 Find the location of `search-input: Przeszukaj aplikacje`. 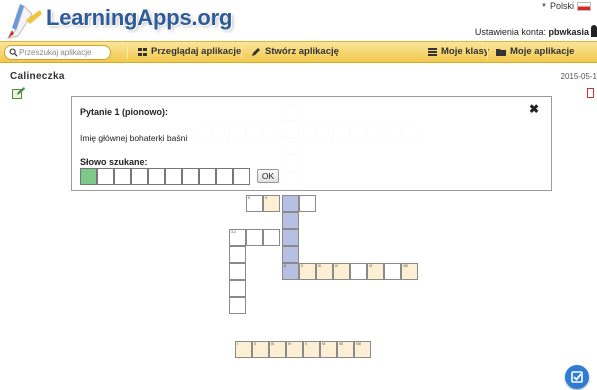

search-input: Przeszukaj aplikacje is located at coordinates (57, 52).